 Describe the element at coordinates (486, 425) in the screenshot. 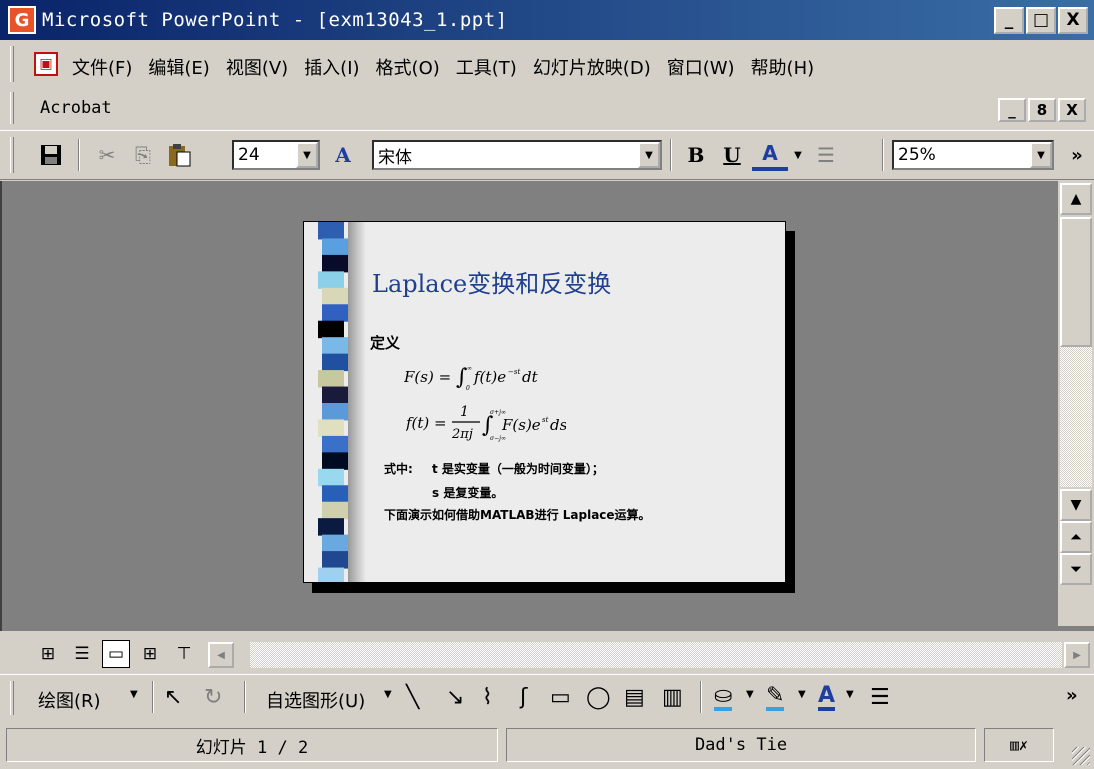

I see `inverse-laplace-formula: f(t) = 1 2πj ∫ σ+j∞ σ−j∞ F(s)e st ds` at that location.